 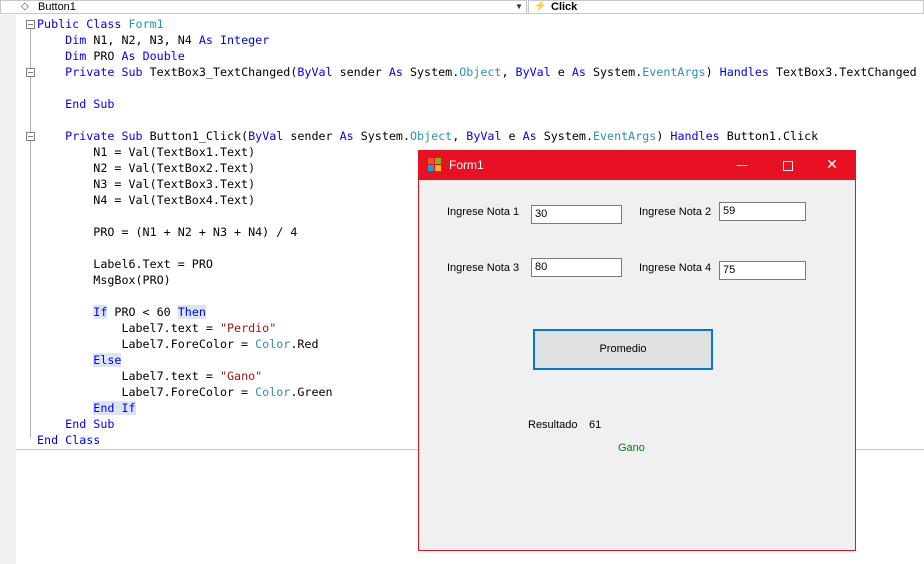 What do you see at coordinates (178, 344) in the screenshot?
I see `code-line: Label7.ForeColor = Color.Red` at bounding box center [178, 344].